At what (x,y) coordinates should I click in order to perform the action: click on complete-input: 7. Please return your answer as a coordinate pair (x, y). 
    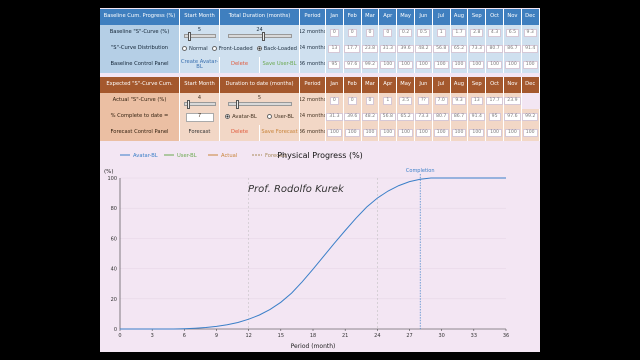
    Looking at the image, I should click on (199, 117).